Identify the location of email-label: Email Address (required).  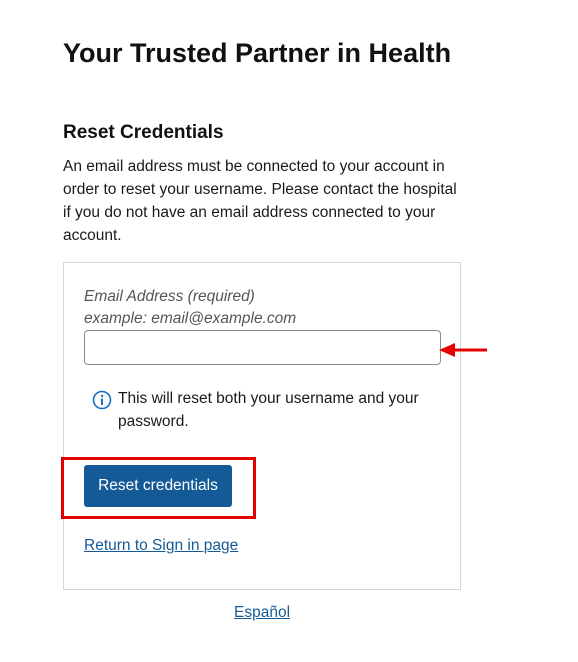
(169, 296).